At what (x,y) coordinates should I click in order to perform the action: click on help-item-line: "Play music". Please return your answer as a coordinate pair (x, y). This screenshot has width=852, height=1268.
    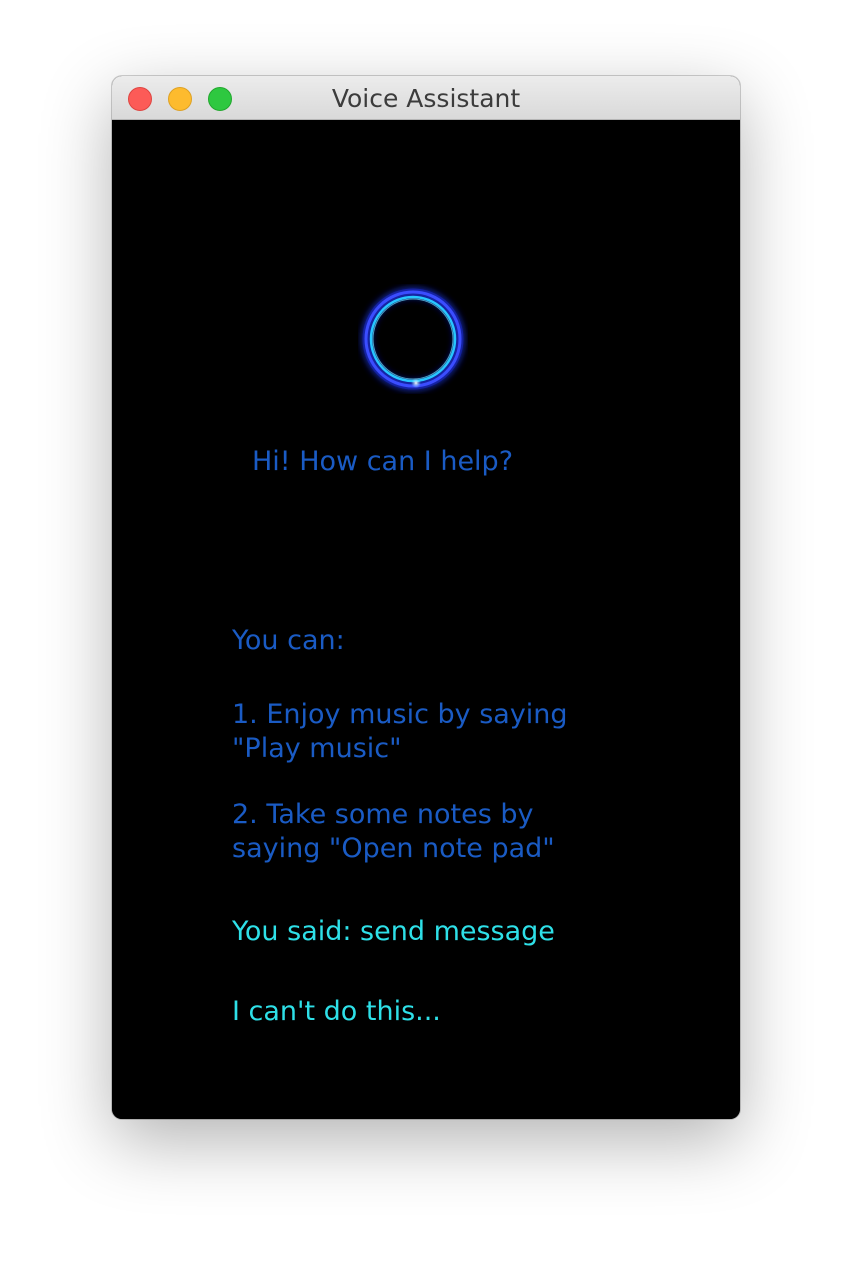
    Looking at the image, I should click on (317, 748).